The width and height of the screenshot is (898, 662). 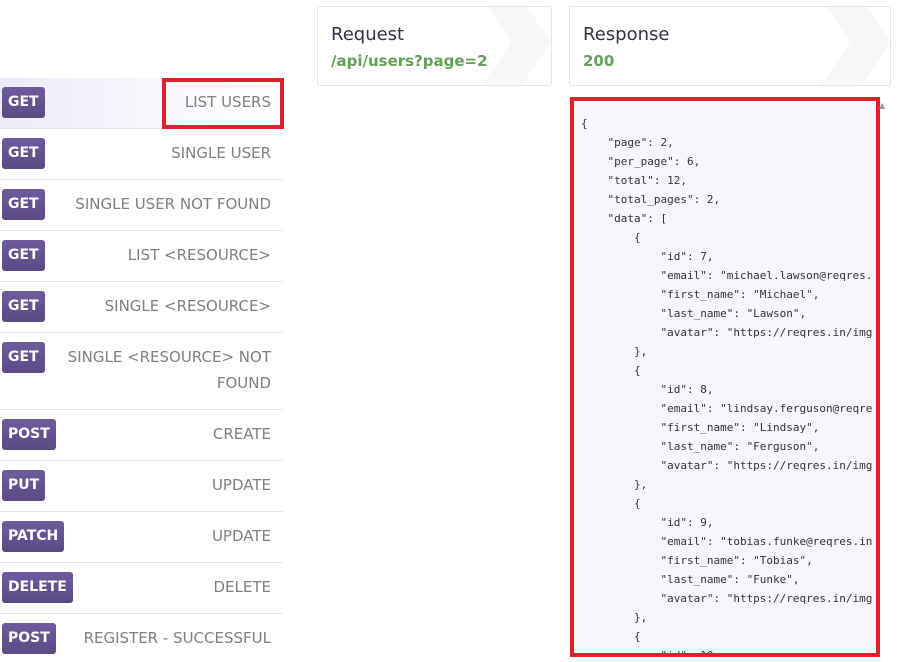 I want to click on response-status: 200, so click(x=599, y=61).